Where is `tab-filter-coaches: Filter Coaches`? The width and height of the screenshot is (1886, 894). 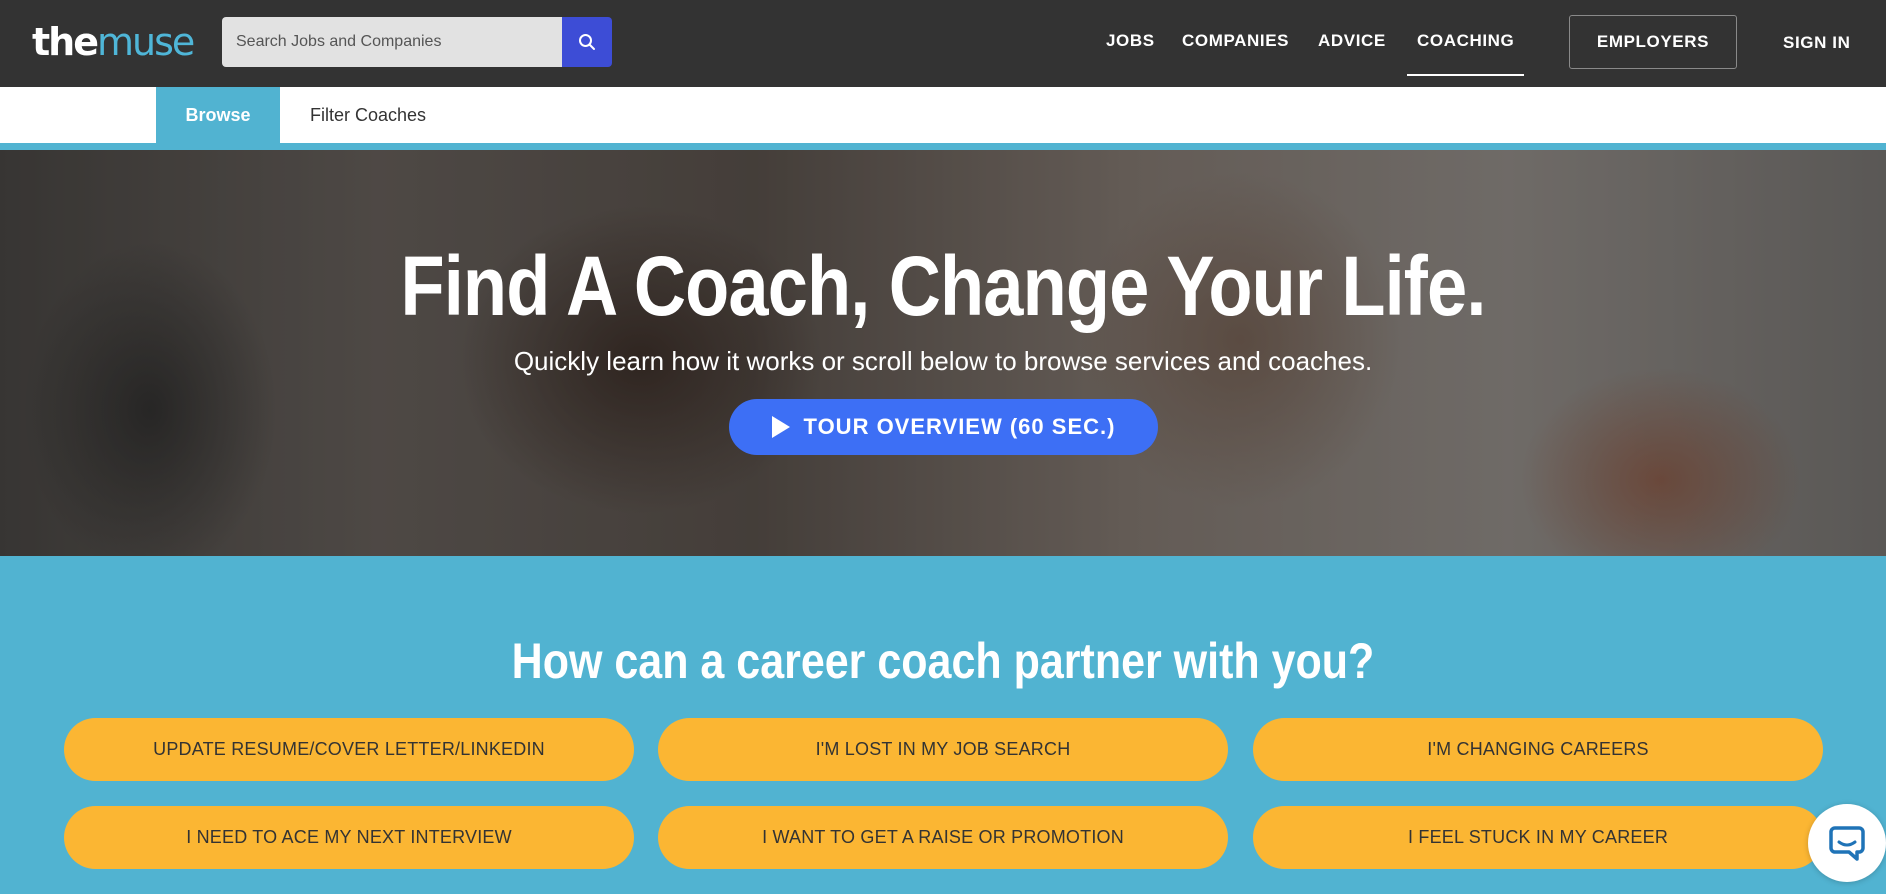 tab-filter-coaches: Filter Coaches is located at coordinates (368, 115).